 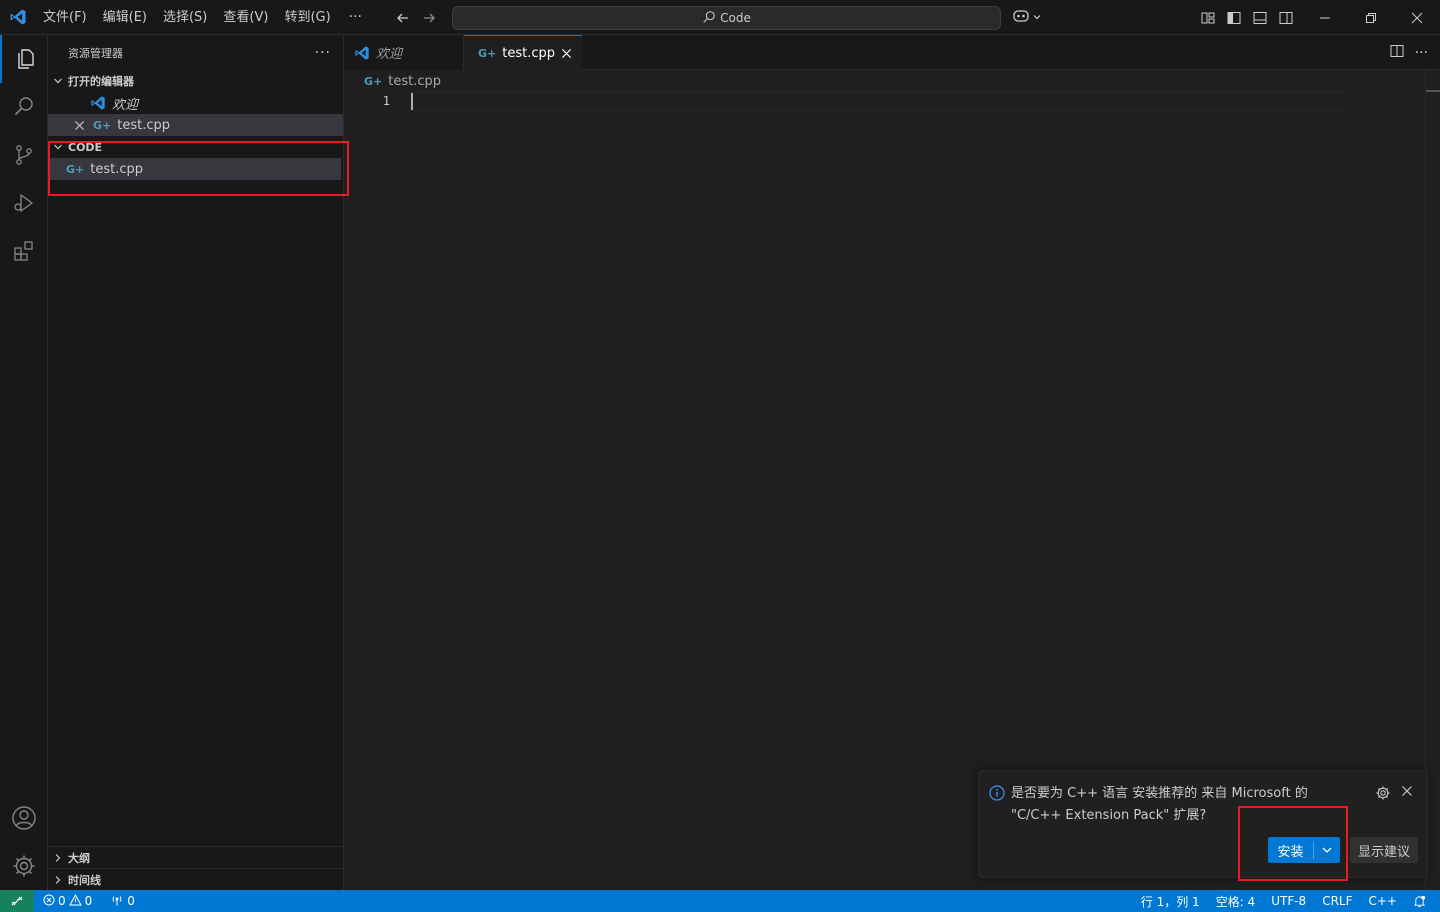 I want to click on line-number: 1, so click(x=386, y=101).